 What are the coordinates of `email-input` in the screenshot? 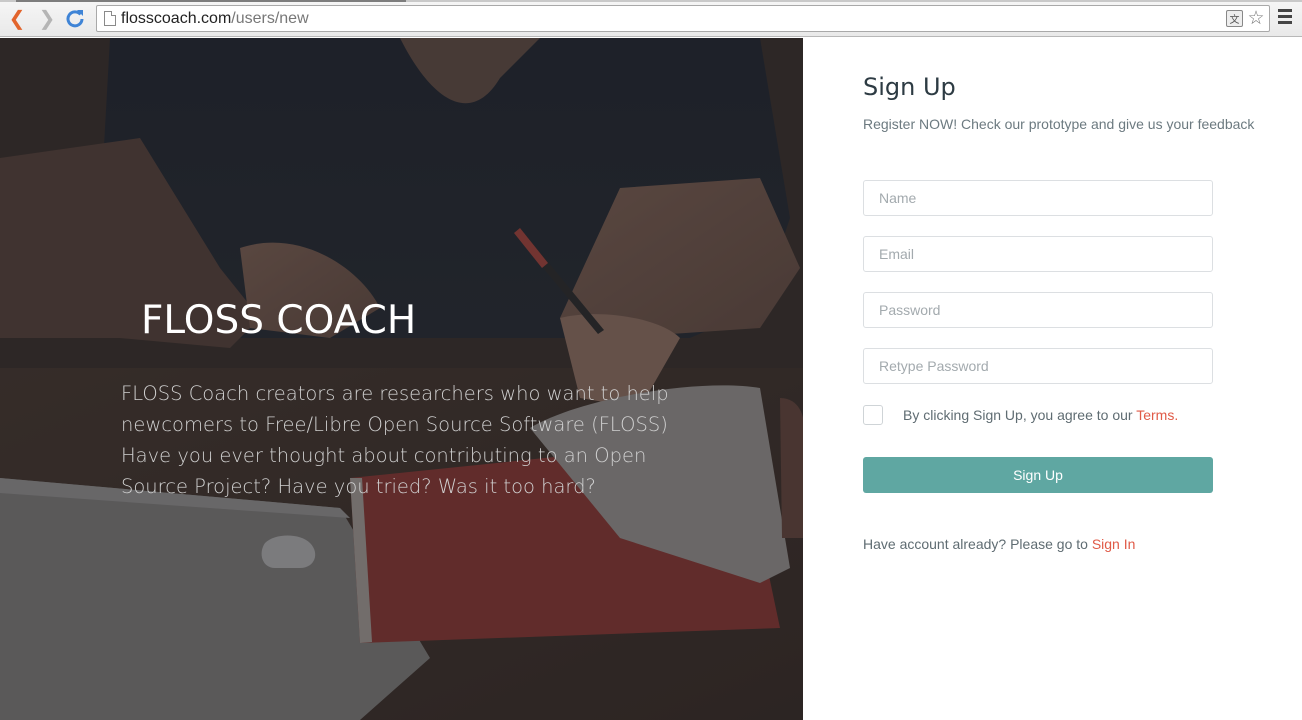 It's located at (1038, 254).